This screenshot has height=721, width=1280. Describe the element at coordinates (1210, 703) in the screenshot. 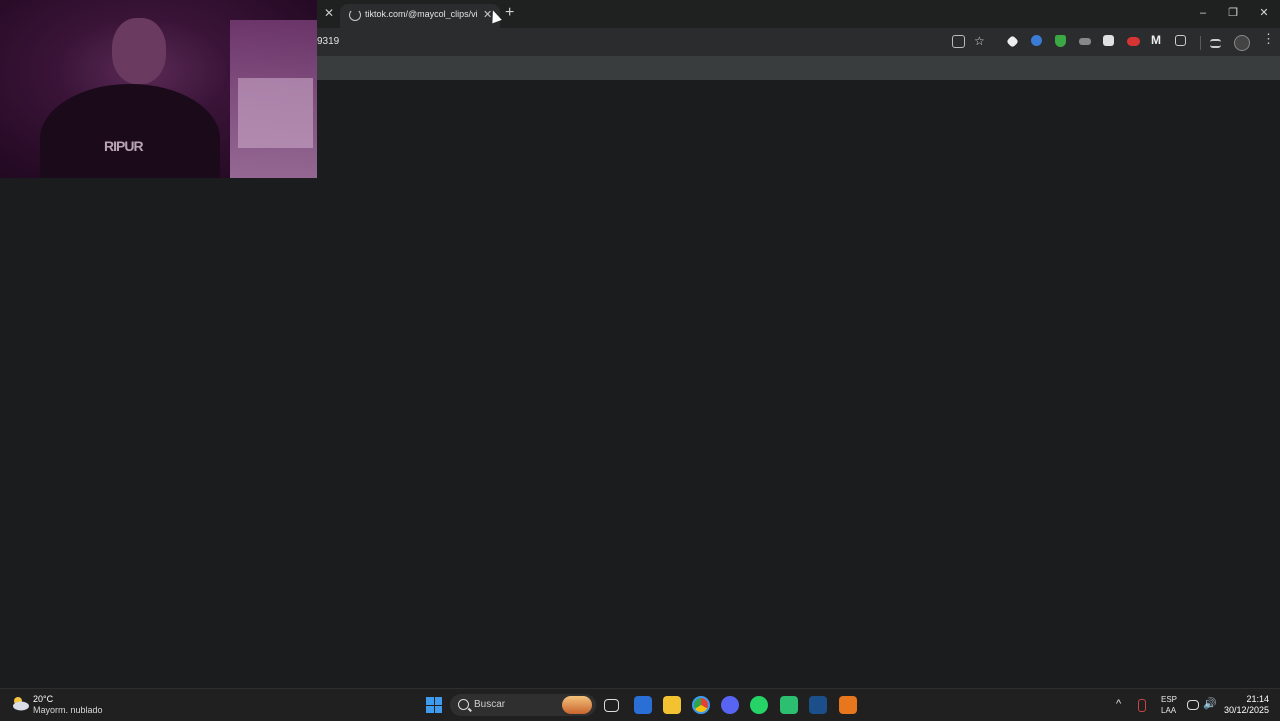

I see `volume-icon: 🔊` at that location.